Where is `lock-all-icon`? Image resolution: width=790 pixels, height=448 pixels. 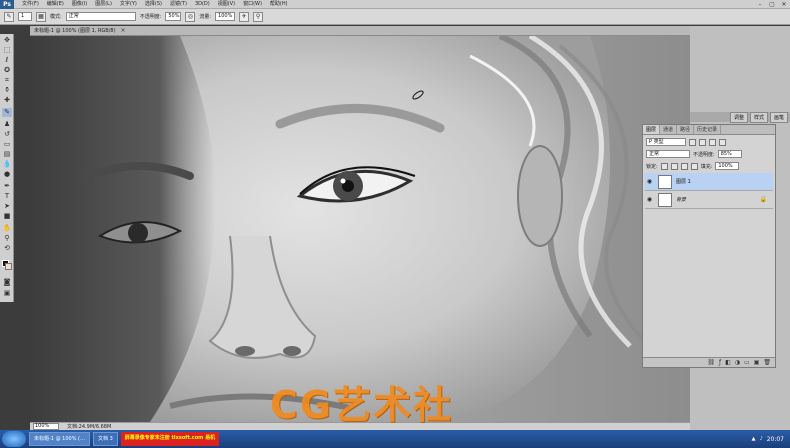 lock-all-icon is located at coordinates (694, 166).